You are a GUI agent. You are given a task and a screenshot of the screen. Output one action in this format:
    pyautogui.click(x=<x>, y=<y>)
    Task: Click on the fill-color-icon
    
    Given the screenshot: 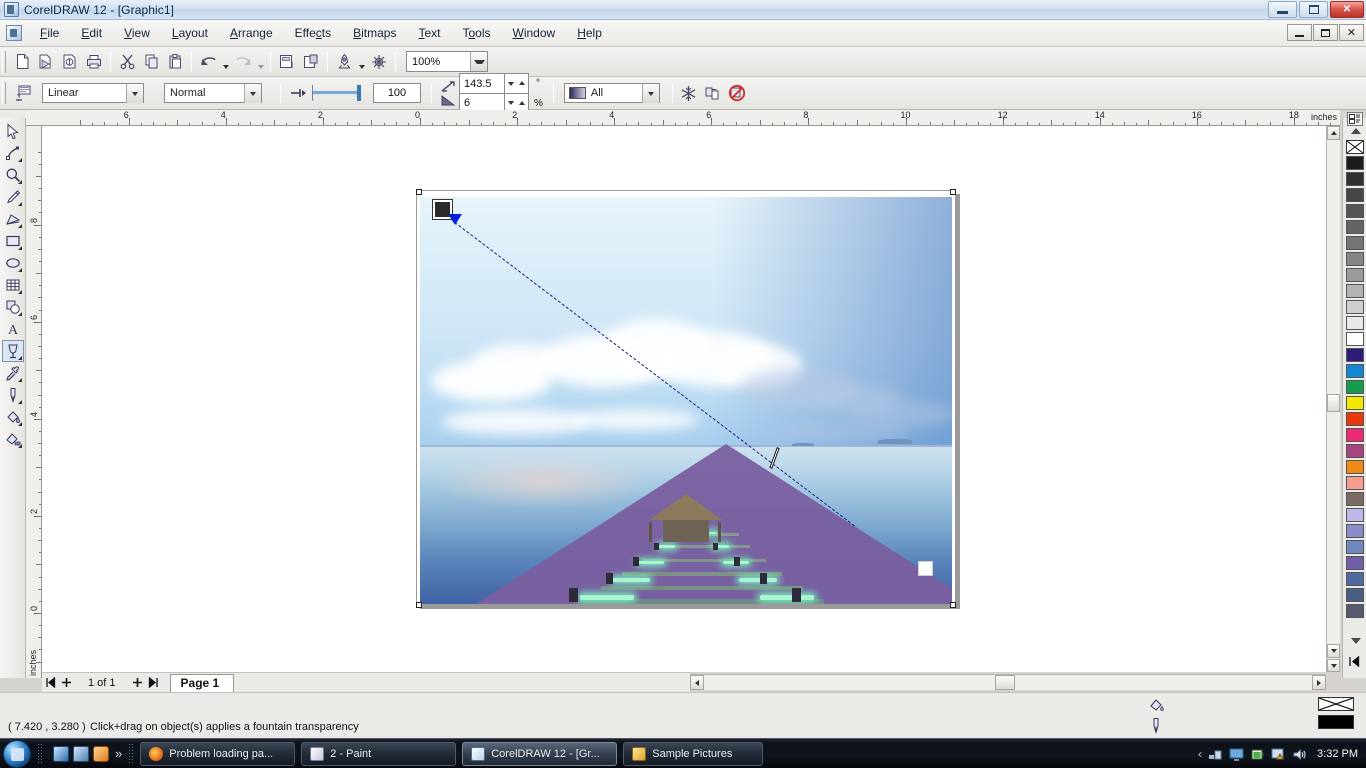 What is the action you would take?
    pyautogui.click(x=1157, y=707)
    